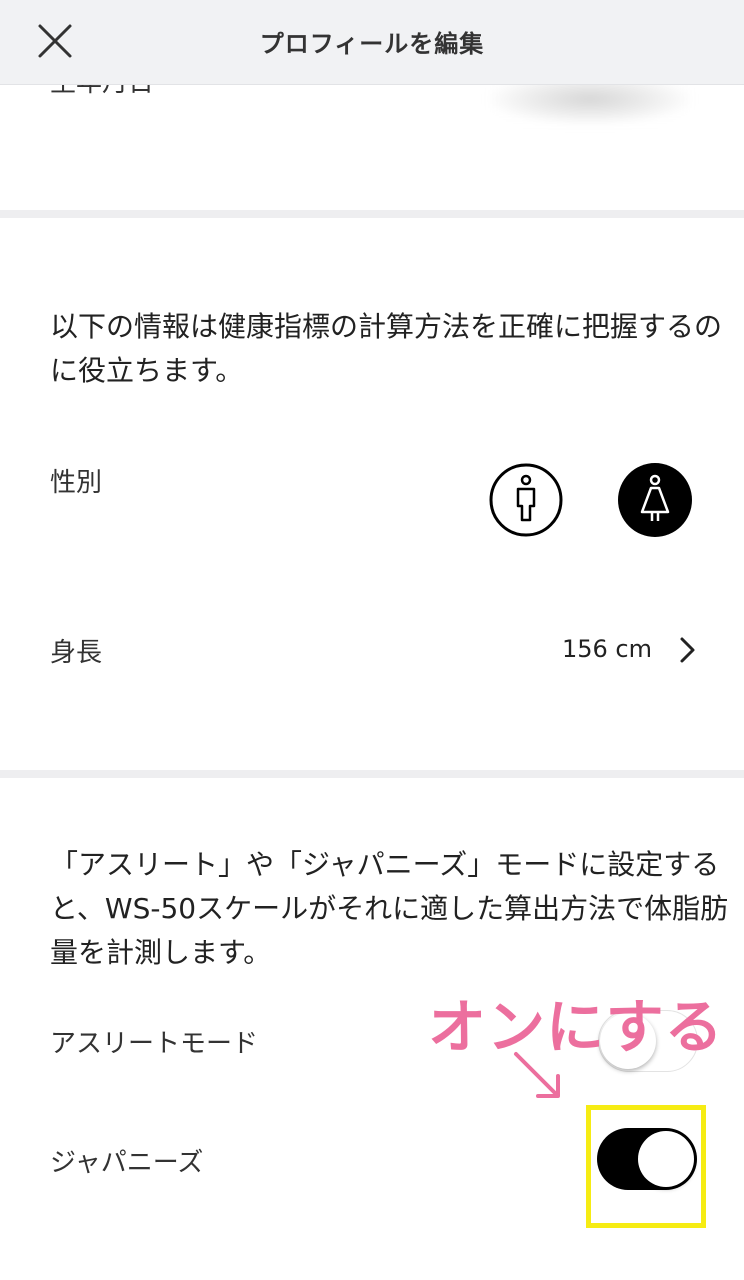 Image resolution: width=744 pixels, height=1280 pixels. I want to click on female-icon, so click(655, 500).